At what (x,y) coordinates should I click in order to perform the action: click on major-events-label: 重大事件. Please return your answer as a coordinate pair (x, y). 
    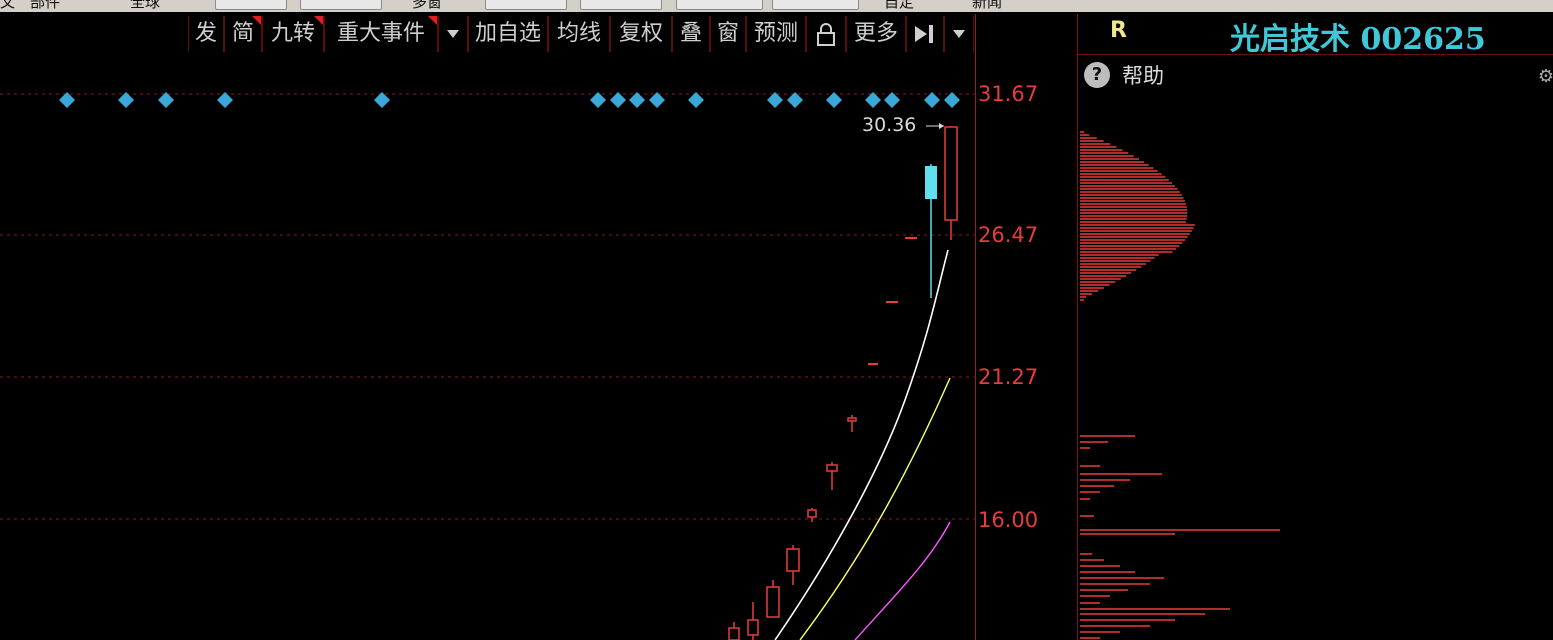
    Looking at the image, I should click on (380, 33).